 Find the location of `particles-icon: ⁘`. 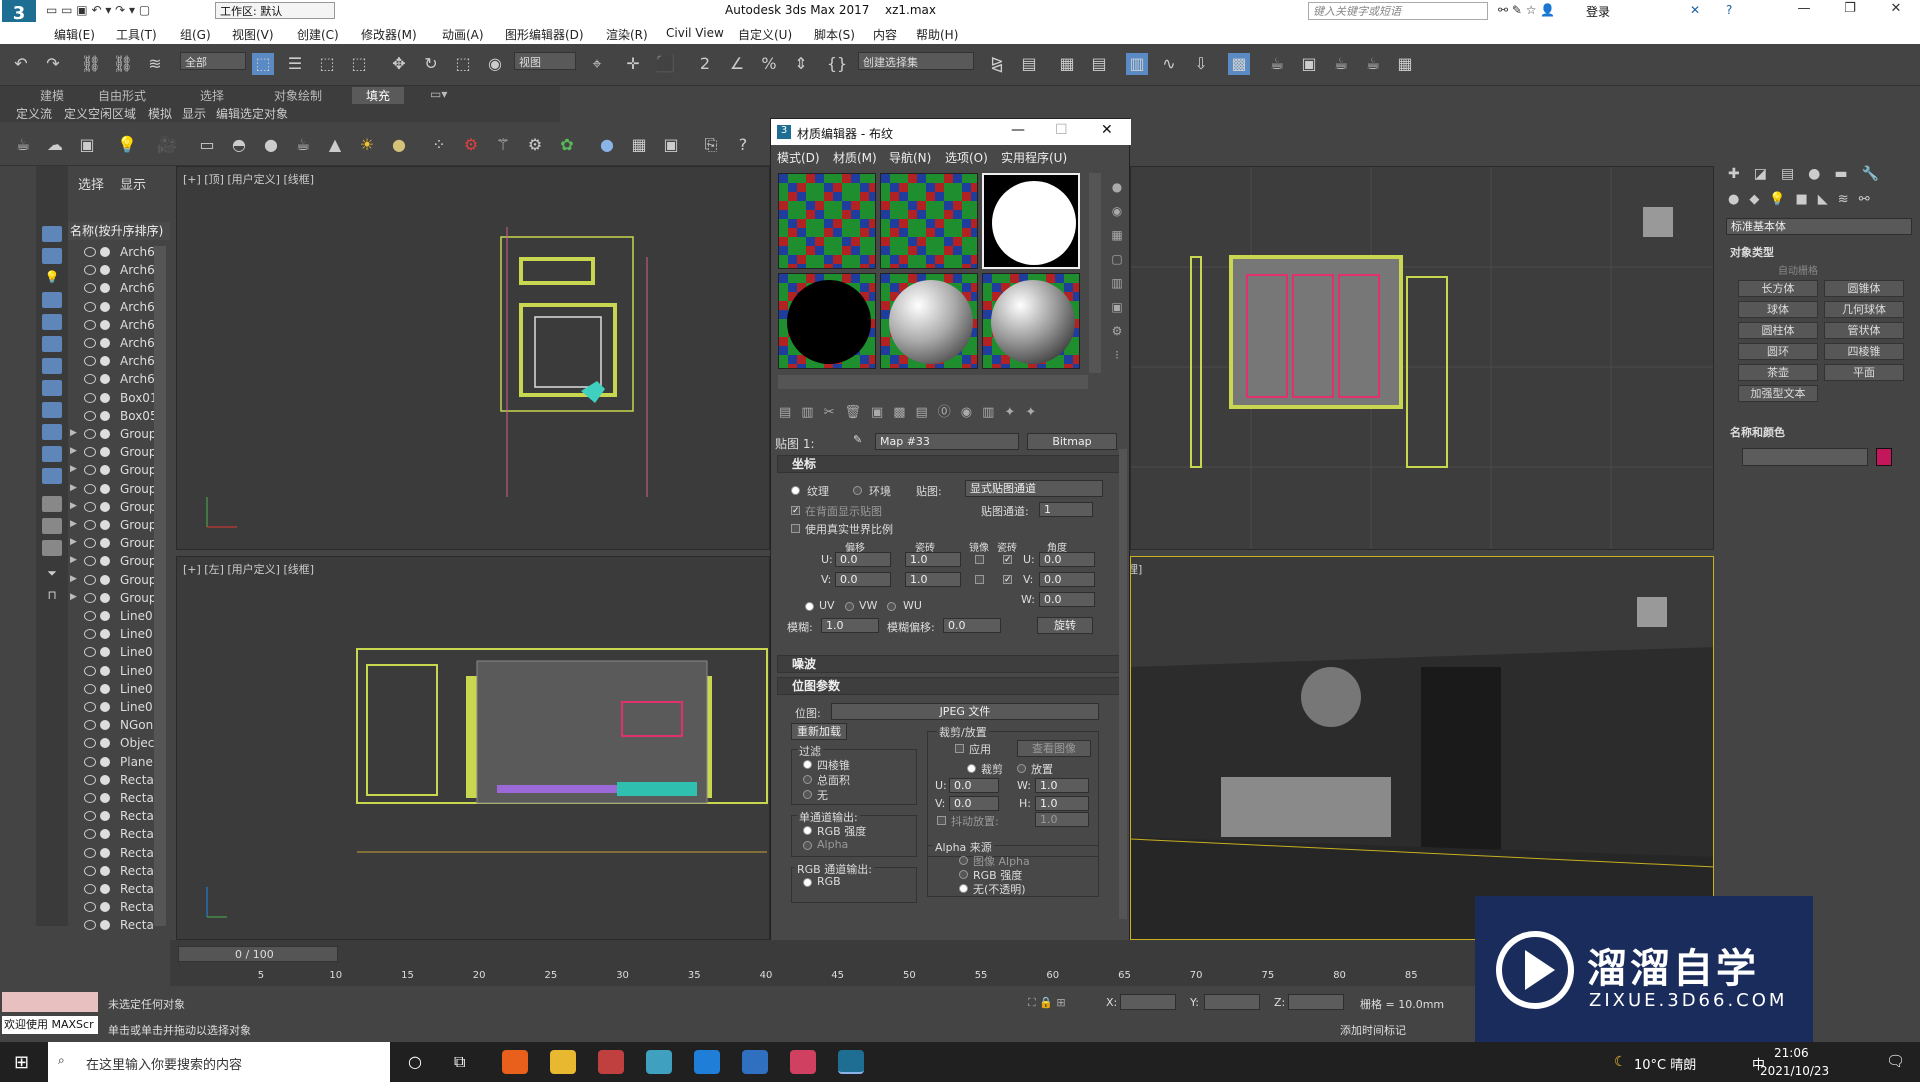

particles-icon: ⁘ is located at coordinates (439, 145).